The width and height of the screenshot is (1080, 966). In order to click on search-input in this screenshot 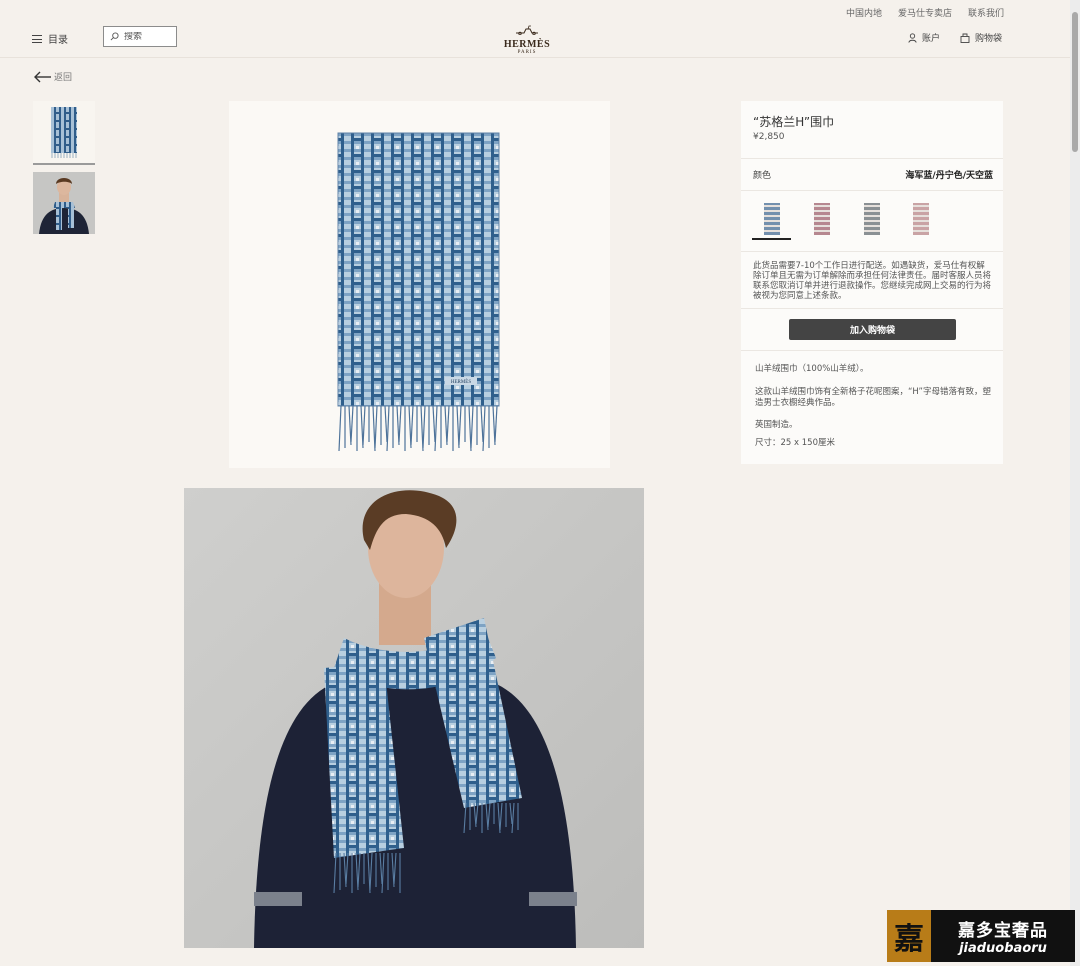, I will do `click(148, 36)`.